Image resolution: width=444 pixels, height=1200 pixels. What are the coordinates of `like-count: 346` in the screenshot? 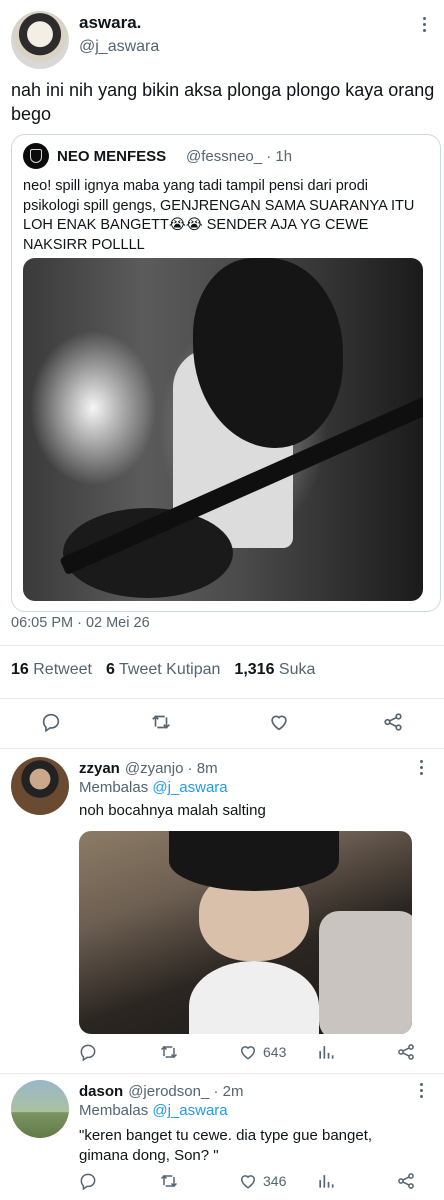 It's located at (275, 1181).